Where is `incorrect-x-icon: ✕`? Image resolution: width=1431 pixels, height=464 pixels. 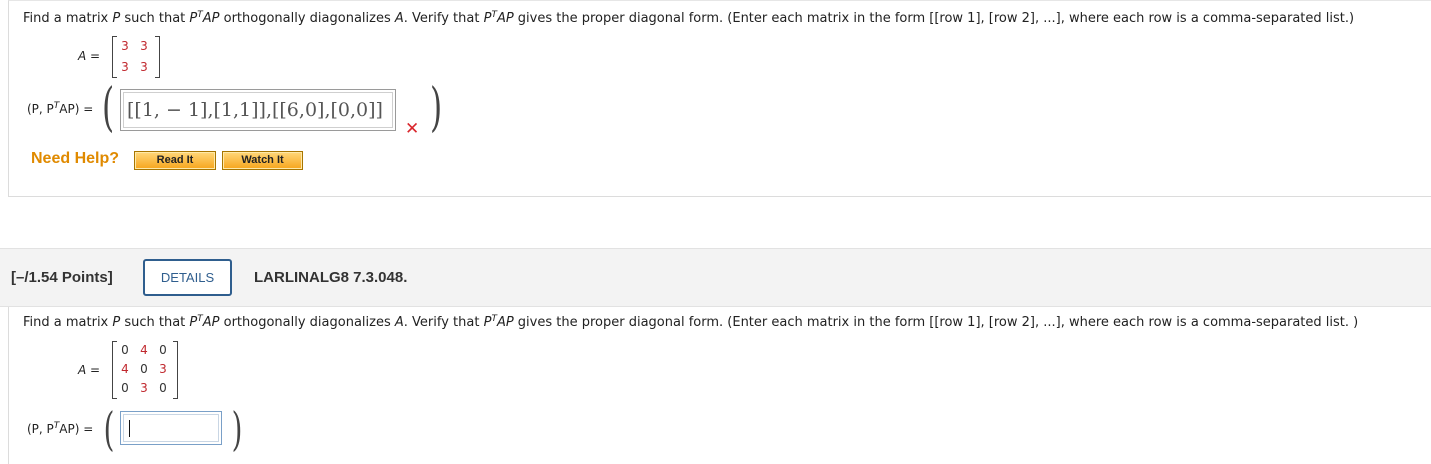
incorrect-x-icon: ✕ is located at coordinates (412, 129).